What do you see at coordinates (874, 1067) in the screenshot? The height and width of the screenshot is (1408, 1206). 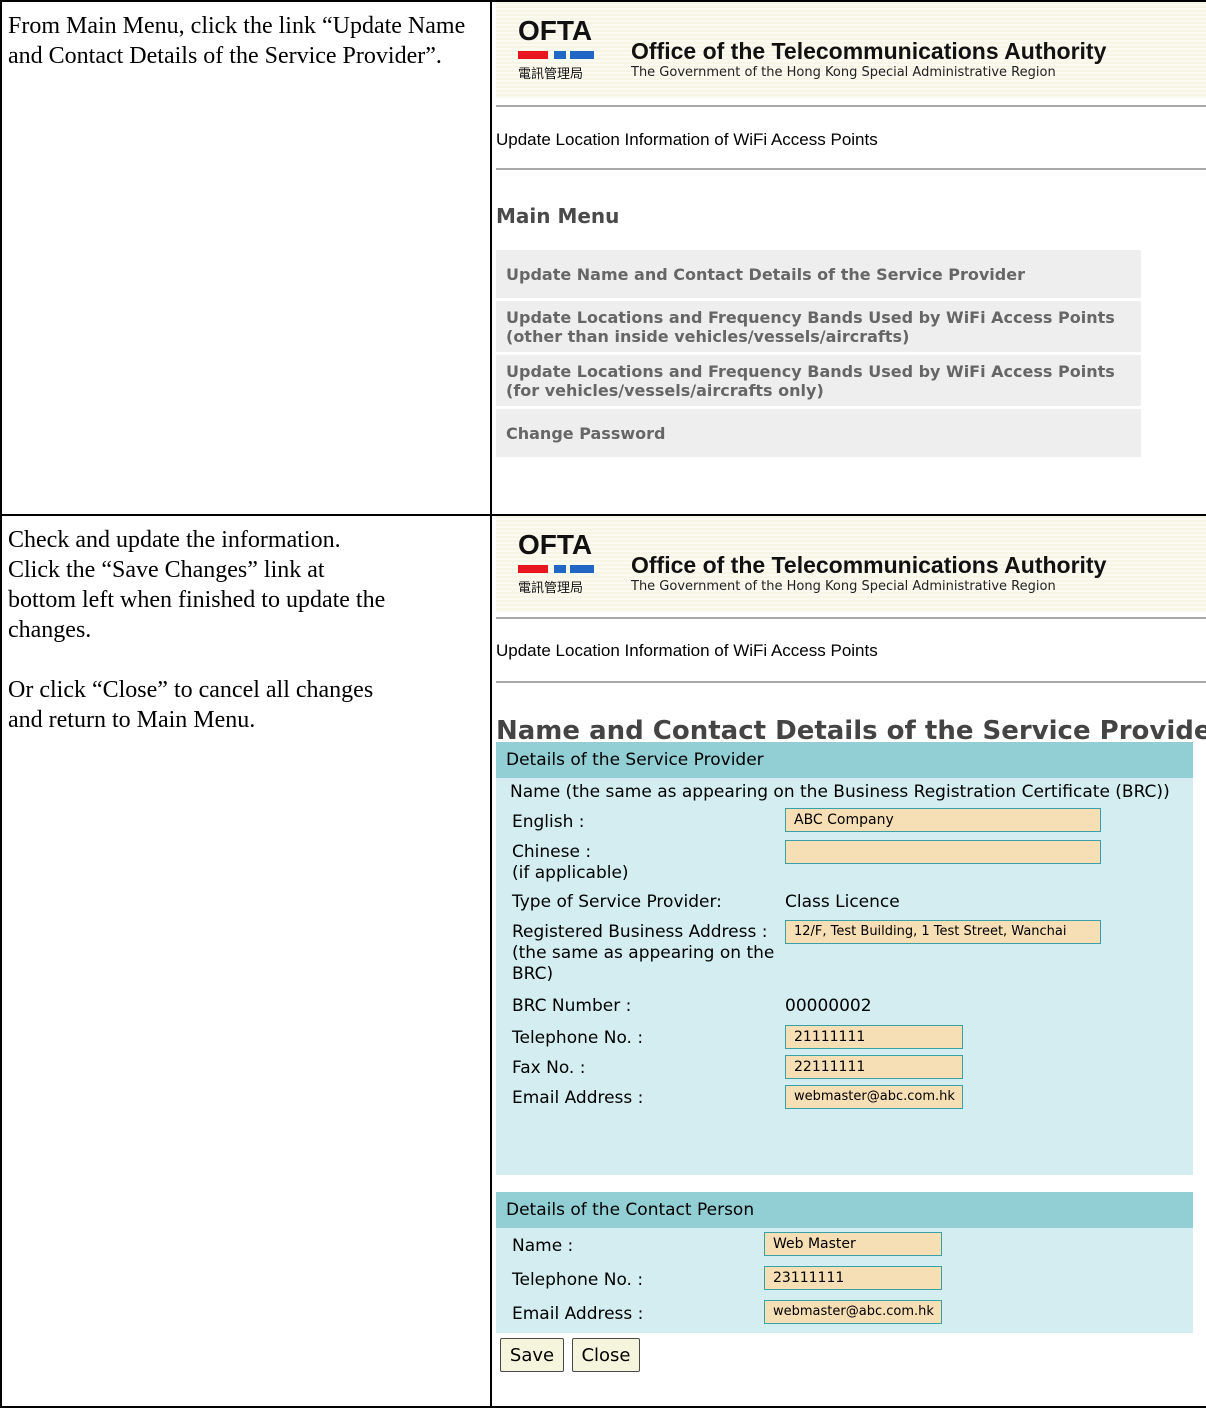 I see `fax-input: 22111111` at bounding box center [874, 1067].